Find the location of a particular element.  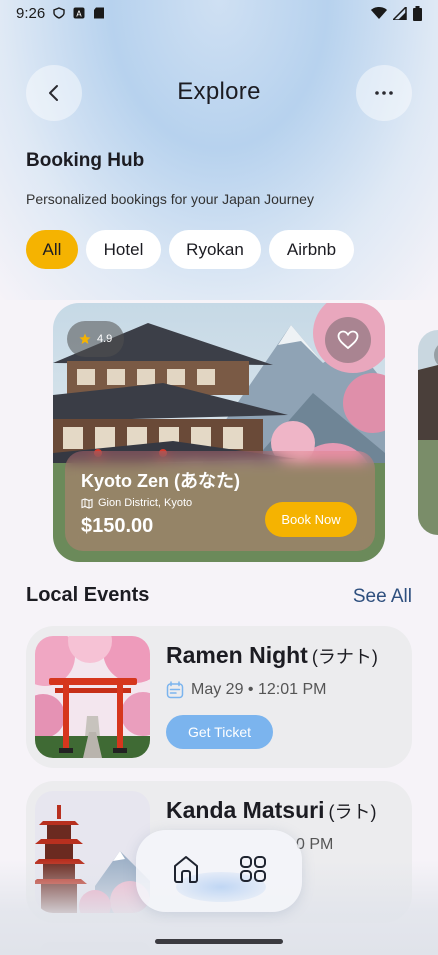

filter-hotel: Hotel is located at coordinates (123, 249).